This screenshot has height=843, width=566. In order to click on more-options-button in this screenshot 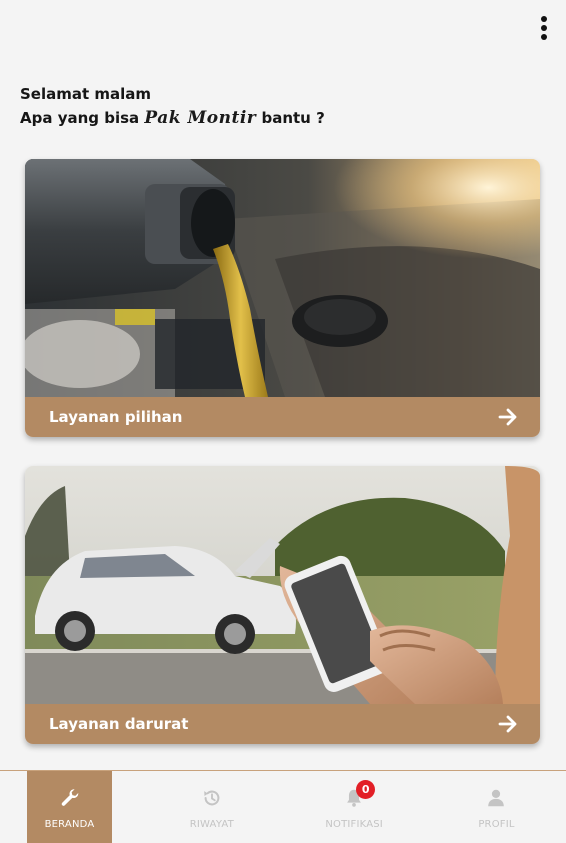, I will do `click(544, 28)`.